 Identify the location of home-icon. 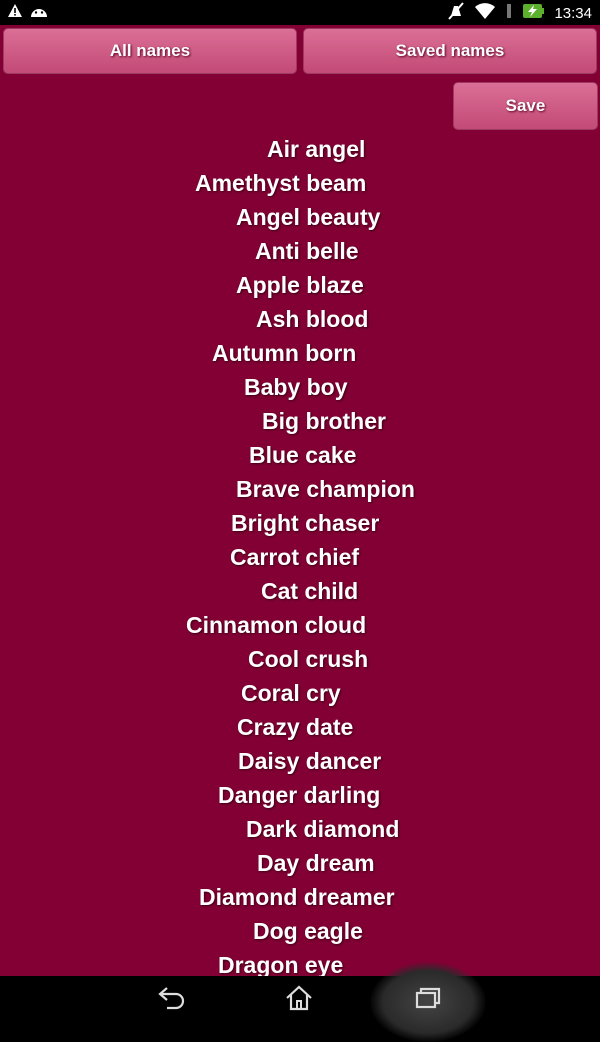
(299, 1000).